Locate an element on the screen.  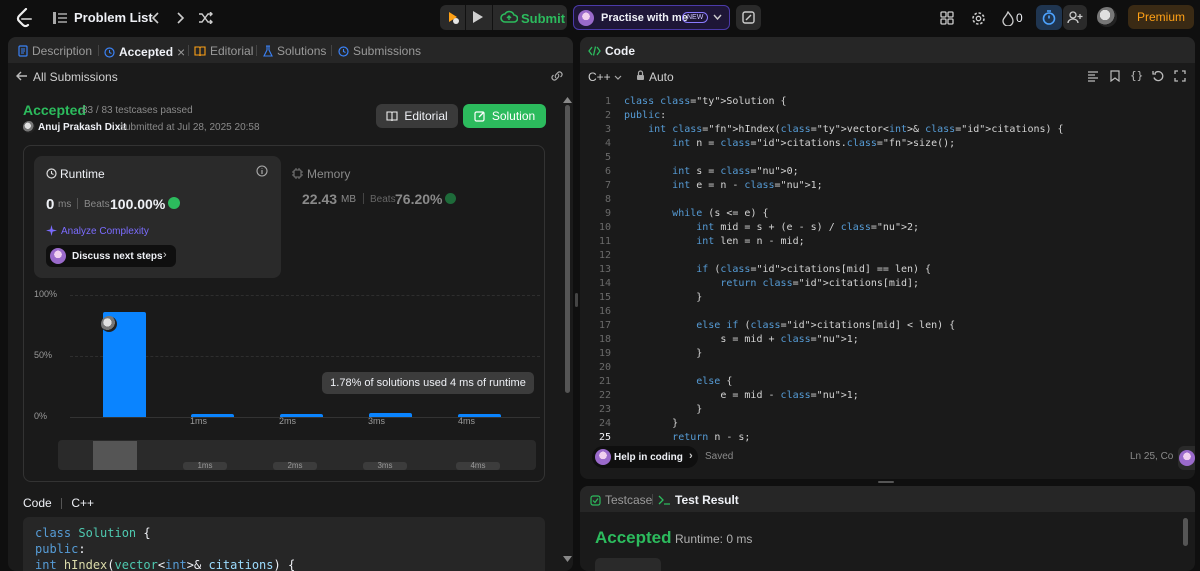
scroll-down-icon is located at coordinates (567, 559).